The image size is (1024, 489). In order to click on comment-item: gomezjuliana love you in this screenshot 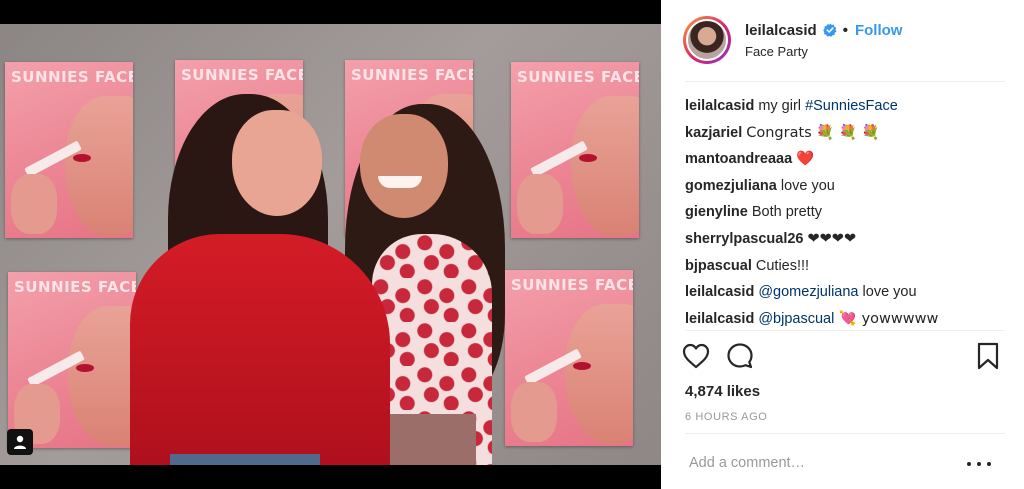, I will do `click(845, 186)`.